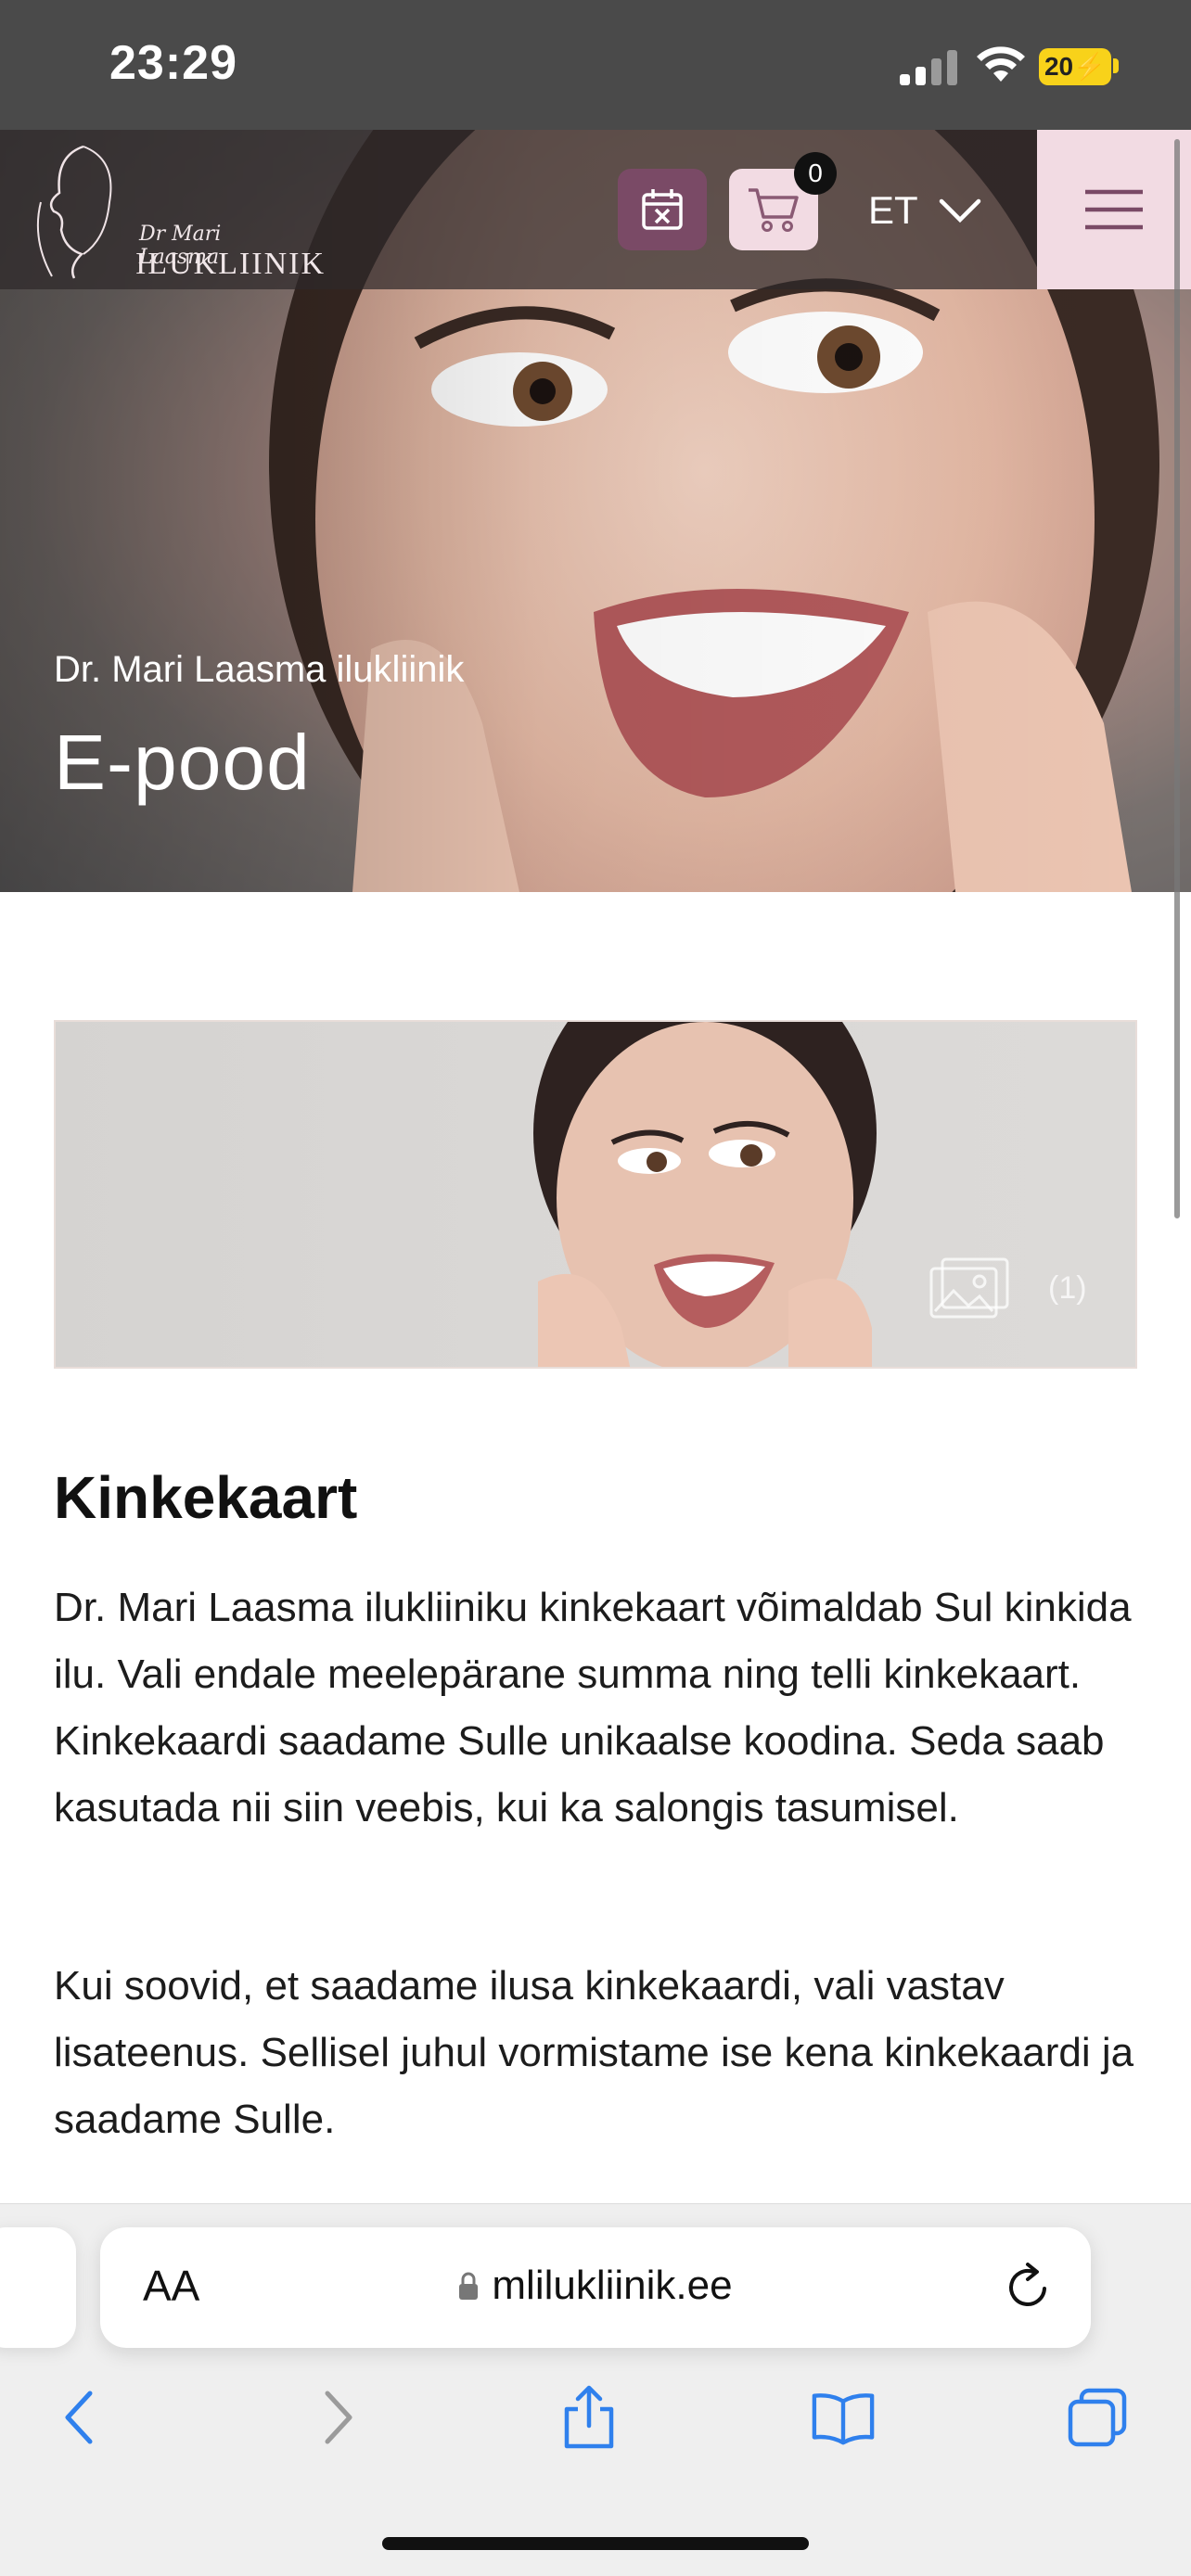  I want to click on forward-button, so click(338, 2418).